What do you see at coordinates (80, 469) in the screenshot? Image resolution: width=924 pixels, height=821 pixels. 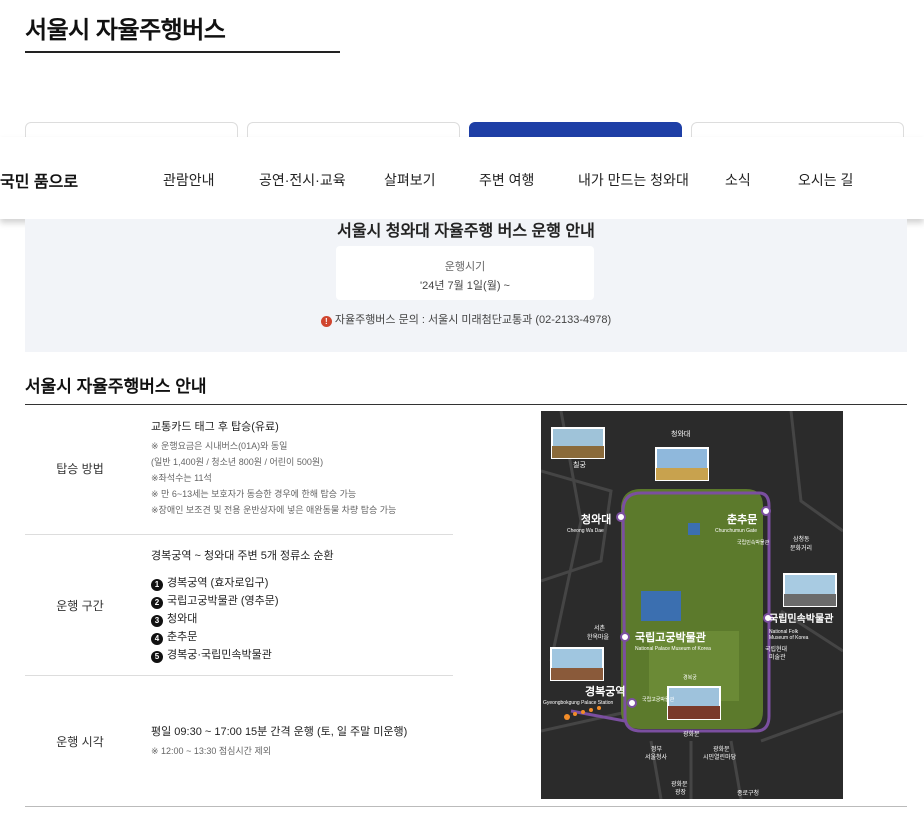 I see `row-label-boarding: 탑승 방법` at bounding box center [80, 469].